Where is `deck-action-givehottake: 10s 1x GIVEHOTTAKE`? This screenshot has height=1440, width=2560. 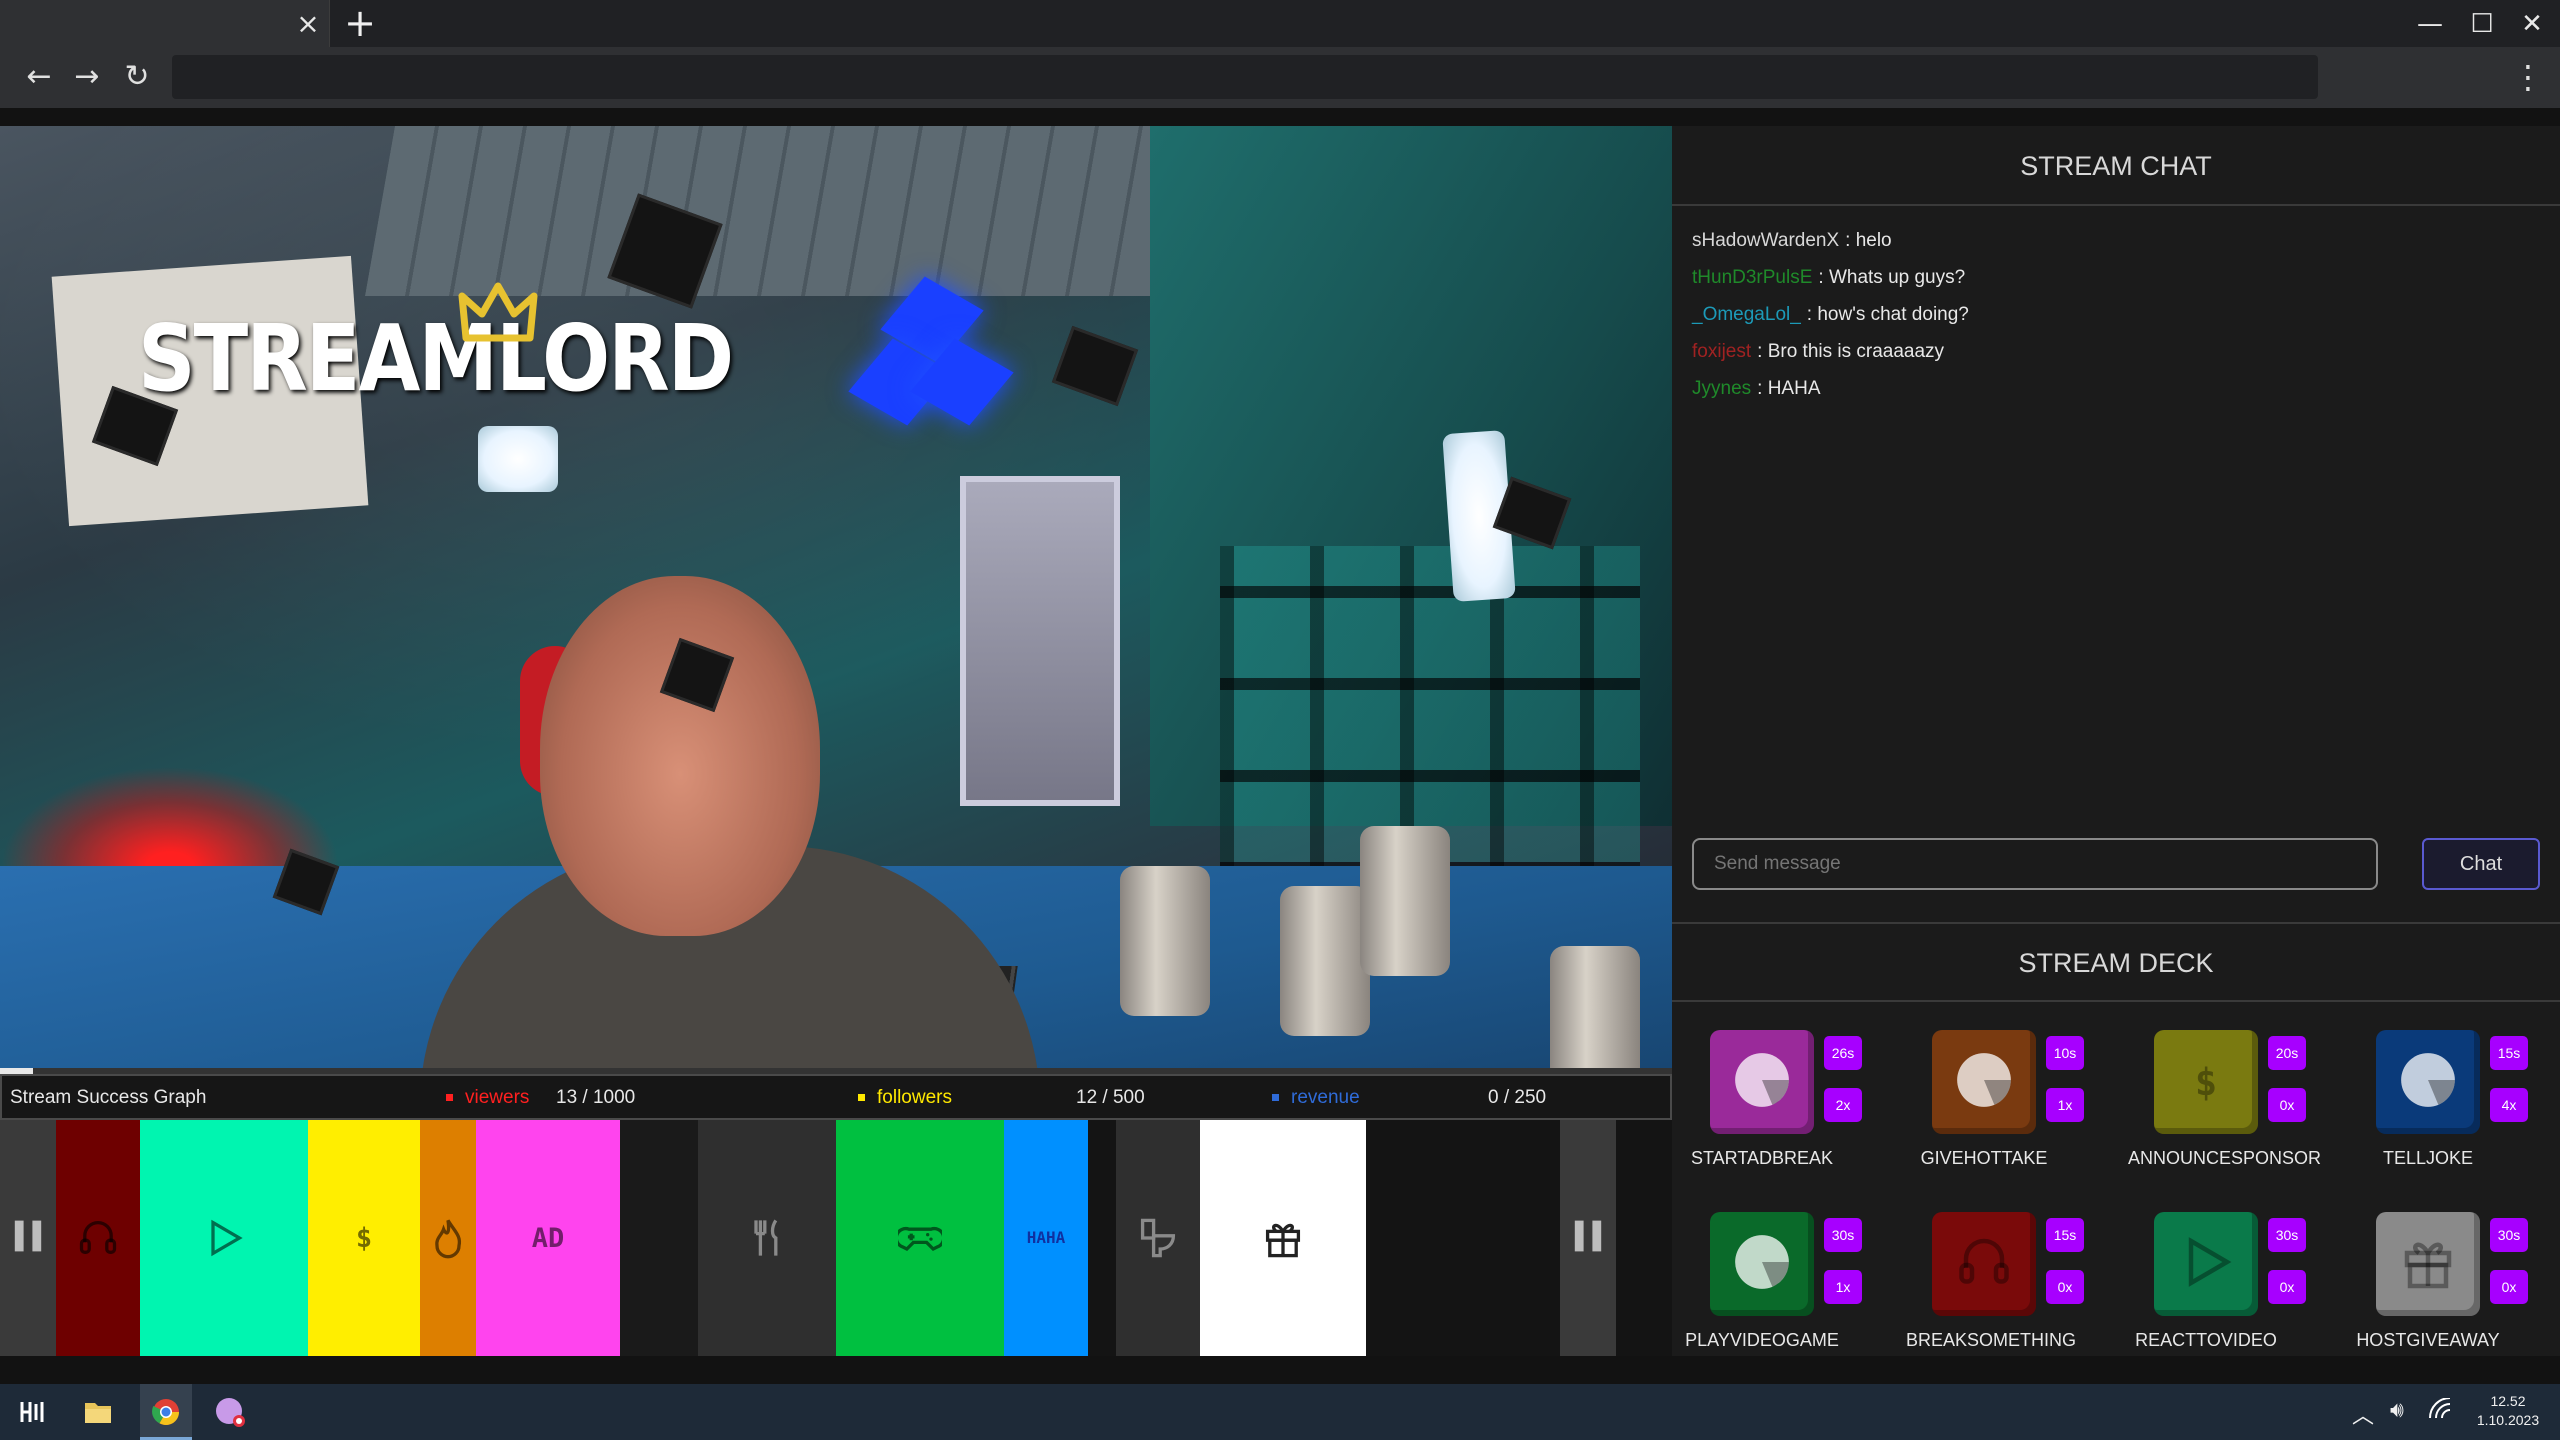
deck-action-givehottake: 10s 1x GIVEHOTTAKE is located at coordinates (2017, 1115).